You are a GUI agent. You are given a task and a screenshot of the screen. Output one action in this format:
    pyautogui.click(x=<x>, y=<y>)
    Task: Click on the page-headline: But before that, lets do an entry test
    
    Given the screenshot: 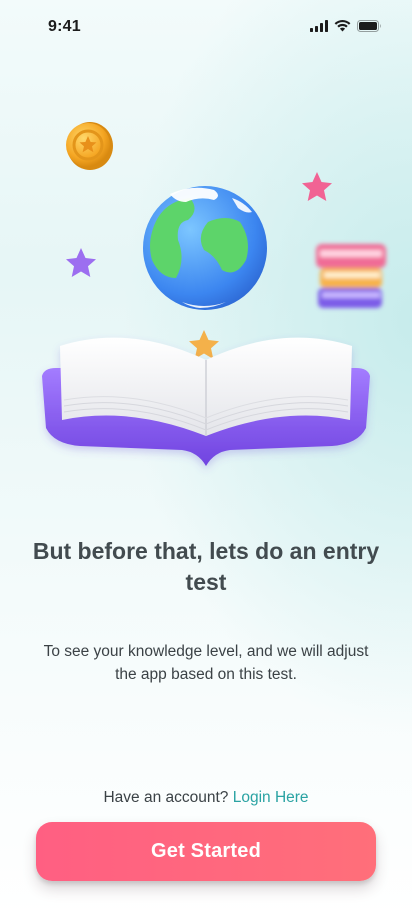 What is the action you would take?
    pyautogui.click(x=206, y=566)
    